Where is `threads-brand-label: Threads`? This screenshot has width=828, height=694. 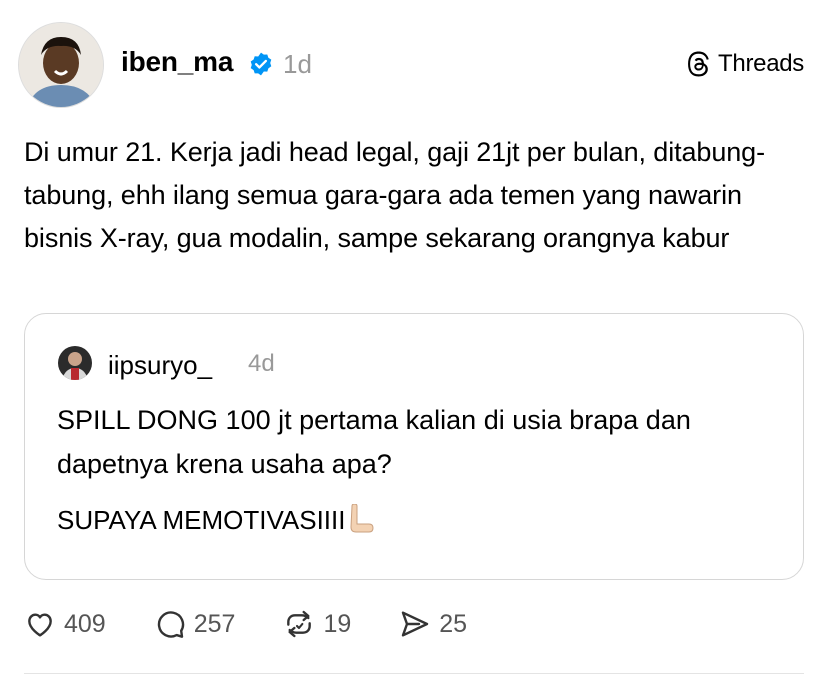 threads-brand-label: Threads is located at coordinates (761, 63).